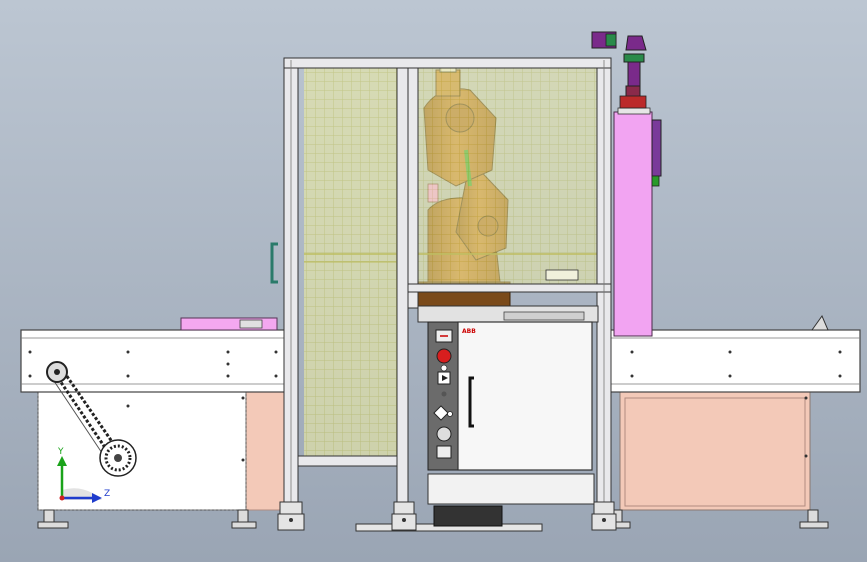 The height and width of the screenshot is (562, 867). What do you see at coordinates (413, 183) in the screenshot?
I see `frame-post-center-right` at bounding box center [413, 183].